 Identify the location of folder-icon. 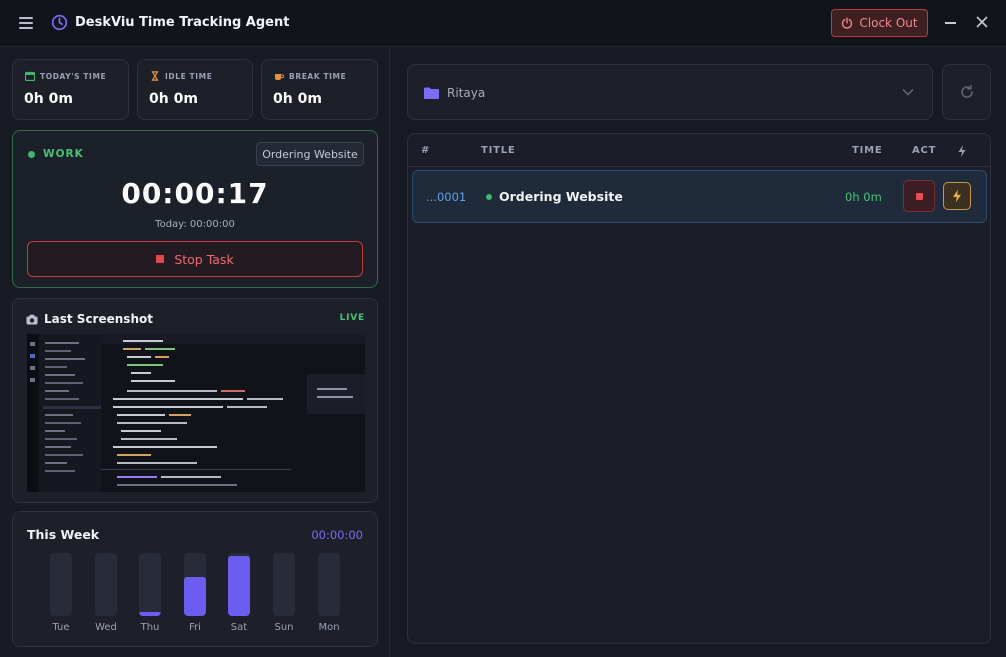
(431, 93).